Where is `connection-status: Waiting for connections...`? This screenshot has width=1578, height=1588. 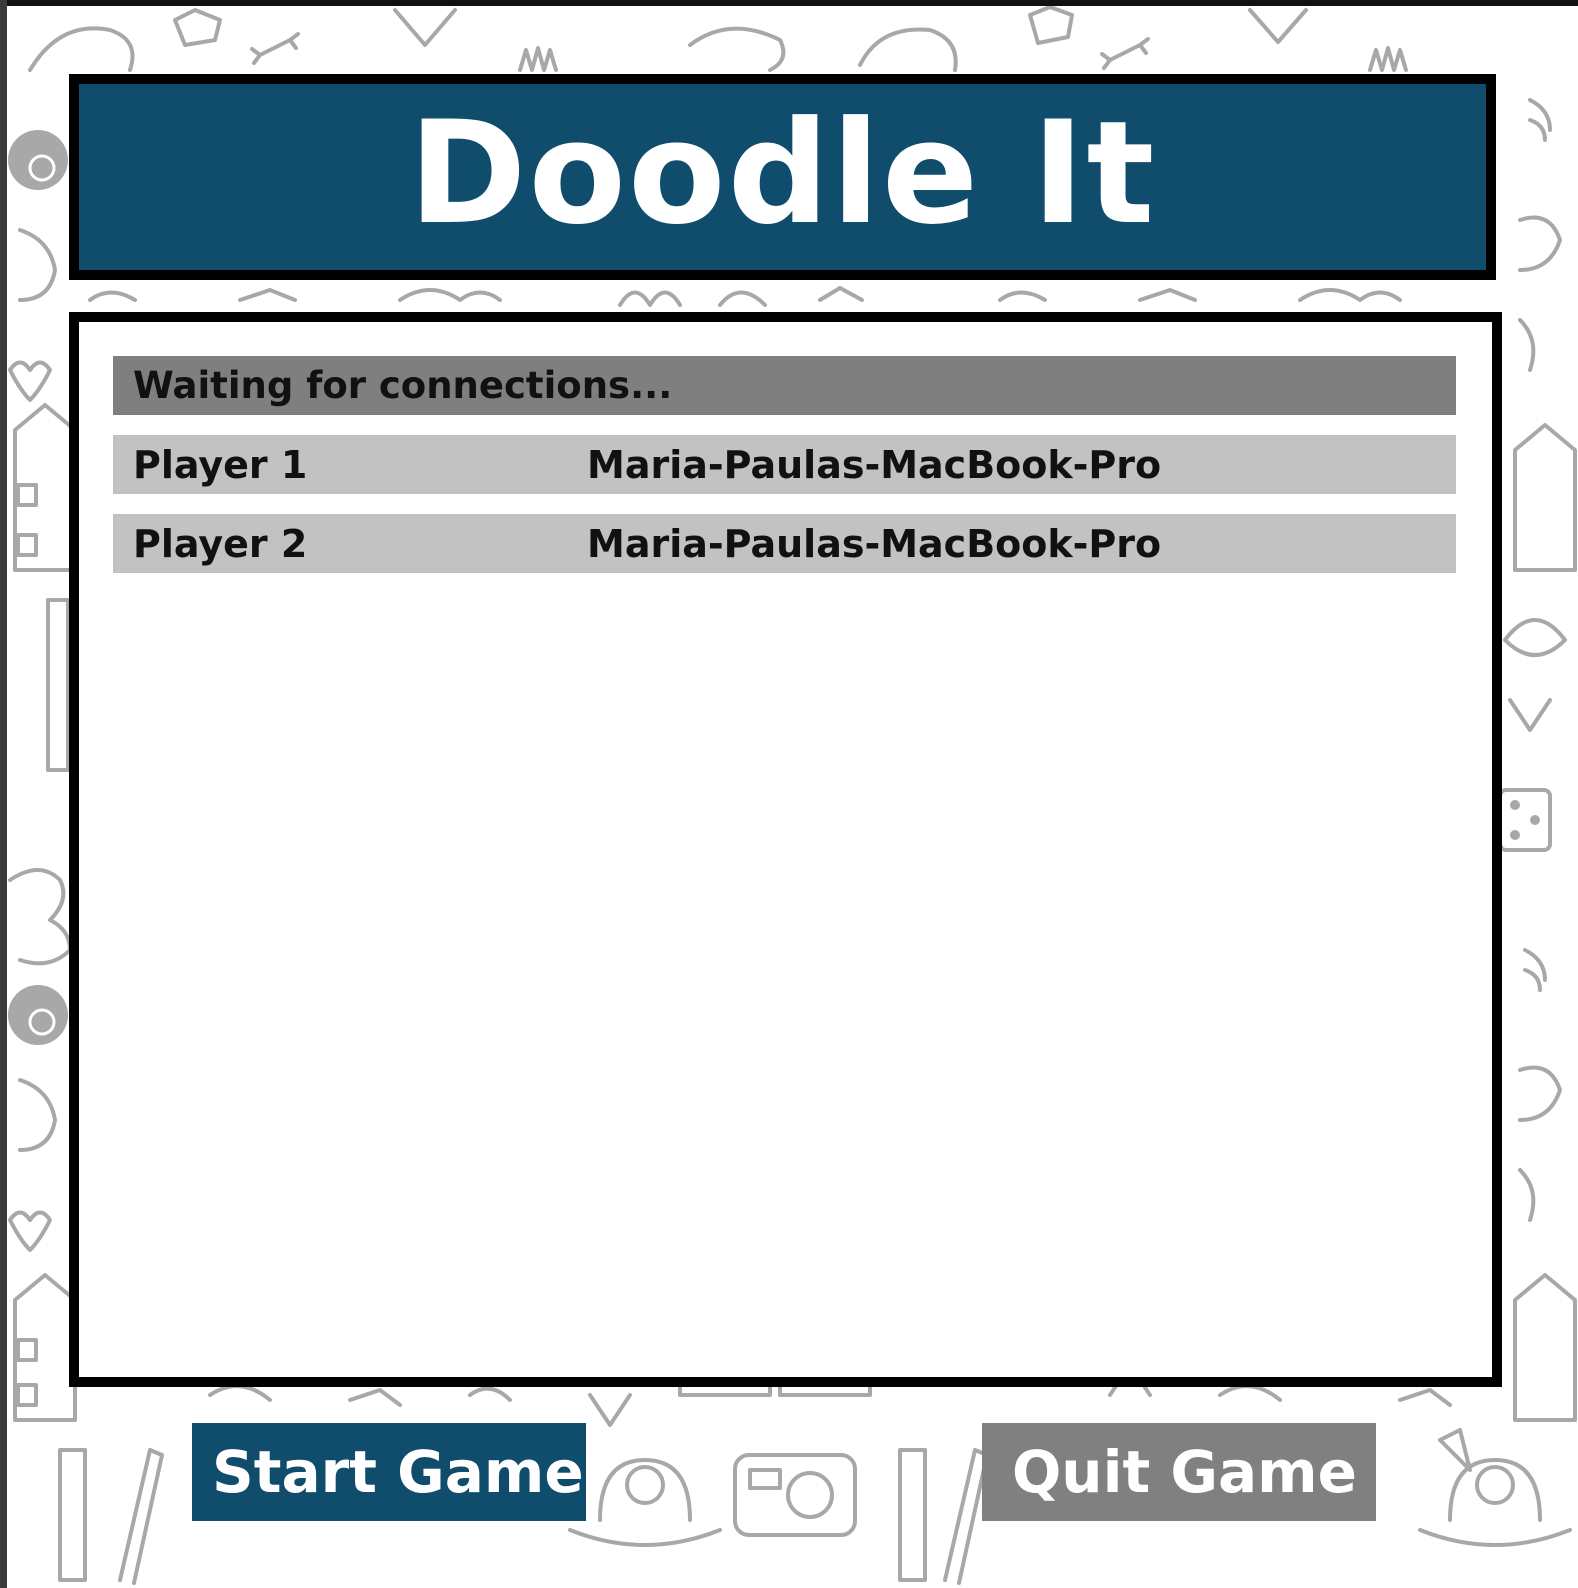
connection-status: Waiting for connections... is located at coordinates (784, 385).